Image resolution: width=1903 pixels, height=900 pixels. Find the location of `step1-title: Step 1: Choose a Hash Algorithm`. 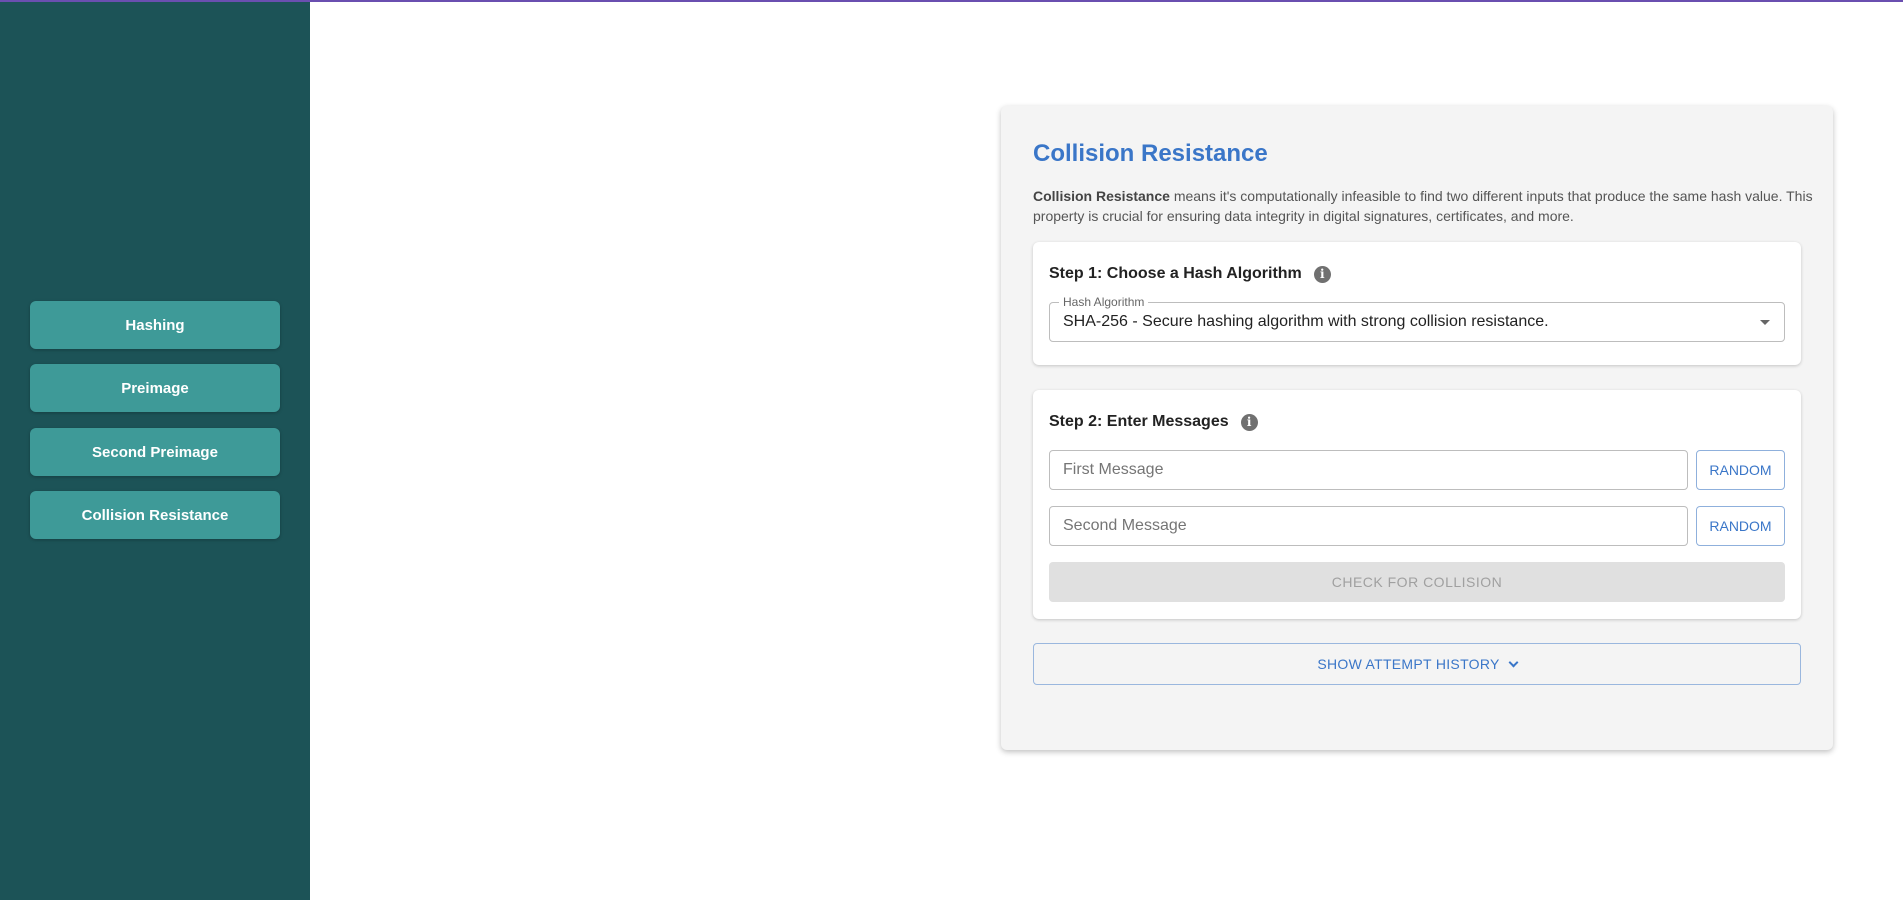

step1-title: Step 1: Choose a Hash Algorithm is located at coordinates (1175, 273).